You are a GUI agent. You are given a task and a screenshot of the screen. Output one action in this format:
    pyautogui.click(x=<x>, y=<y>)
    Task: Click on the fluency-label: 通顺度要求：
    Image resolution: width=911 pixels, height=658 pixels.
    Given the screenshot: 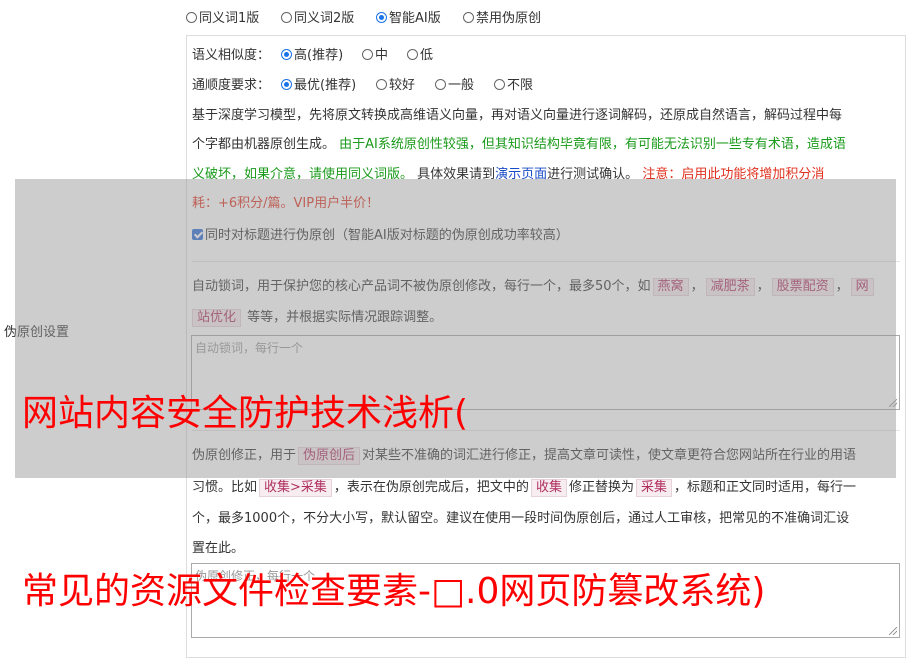 What is the action you would take?
    pyautogui.click(x=231, y=85)
    